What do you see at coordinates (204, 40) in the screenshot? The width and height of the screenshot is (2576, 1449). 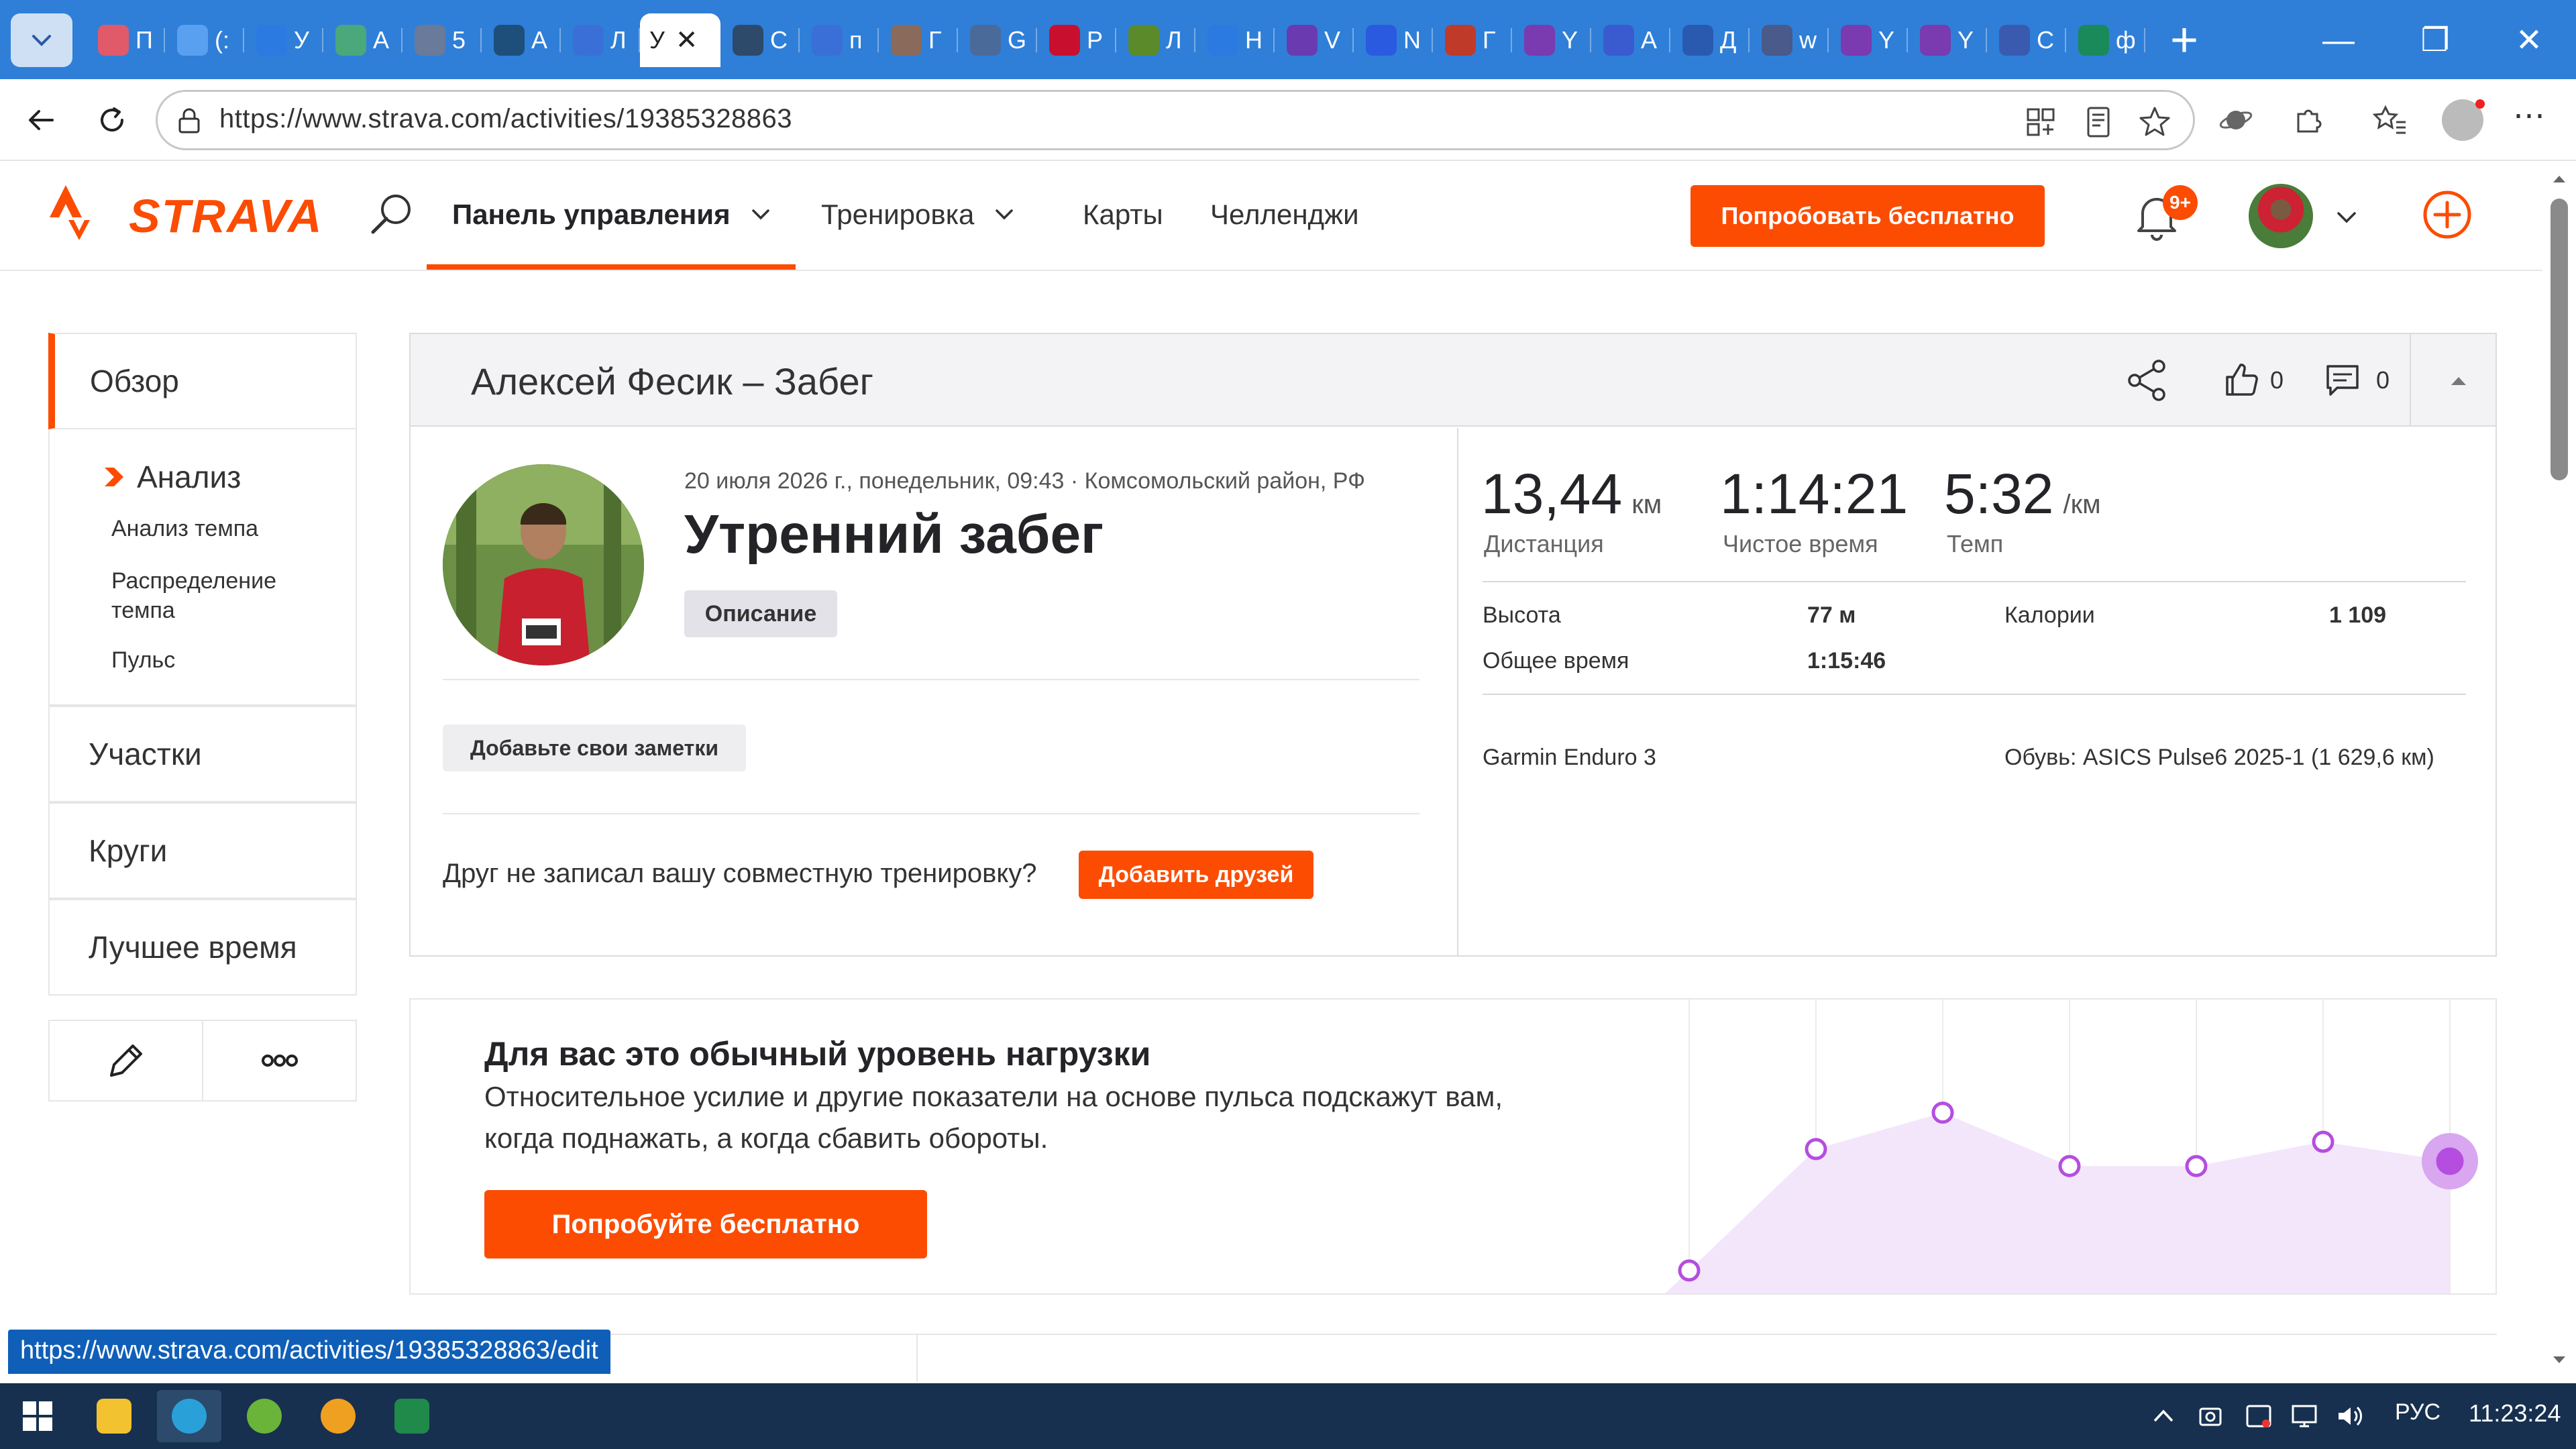 I see `browser-tab: (:` at bounding box center [204, 40].